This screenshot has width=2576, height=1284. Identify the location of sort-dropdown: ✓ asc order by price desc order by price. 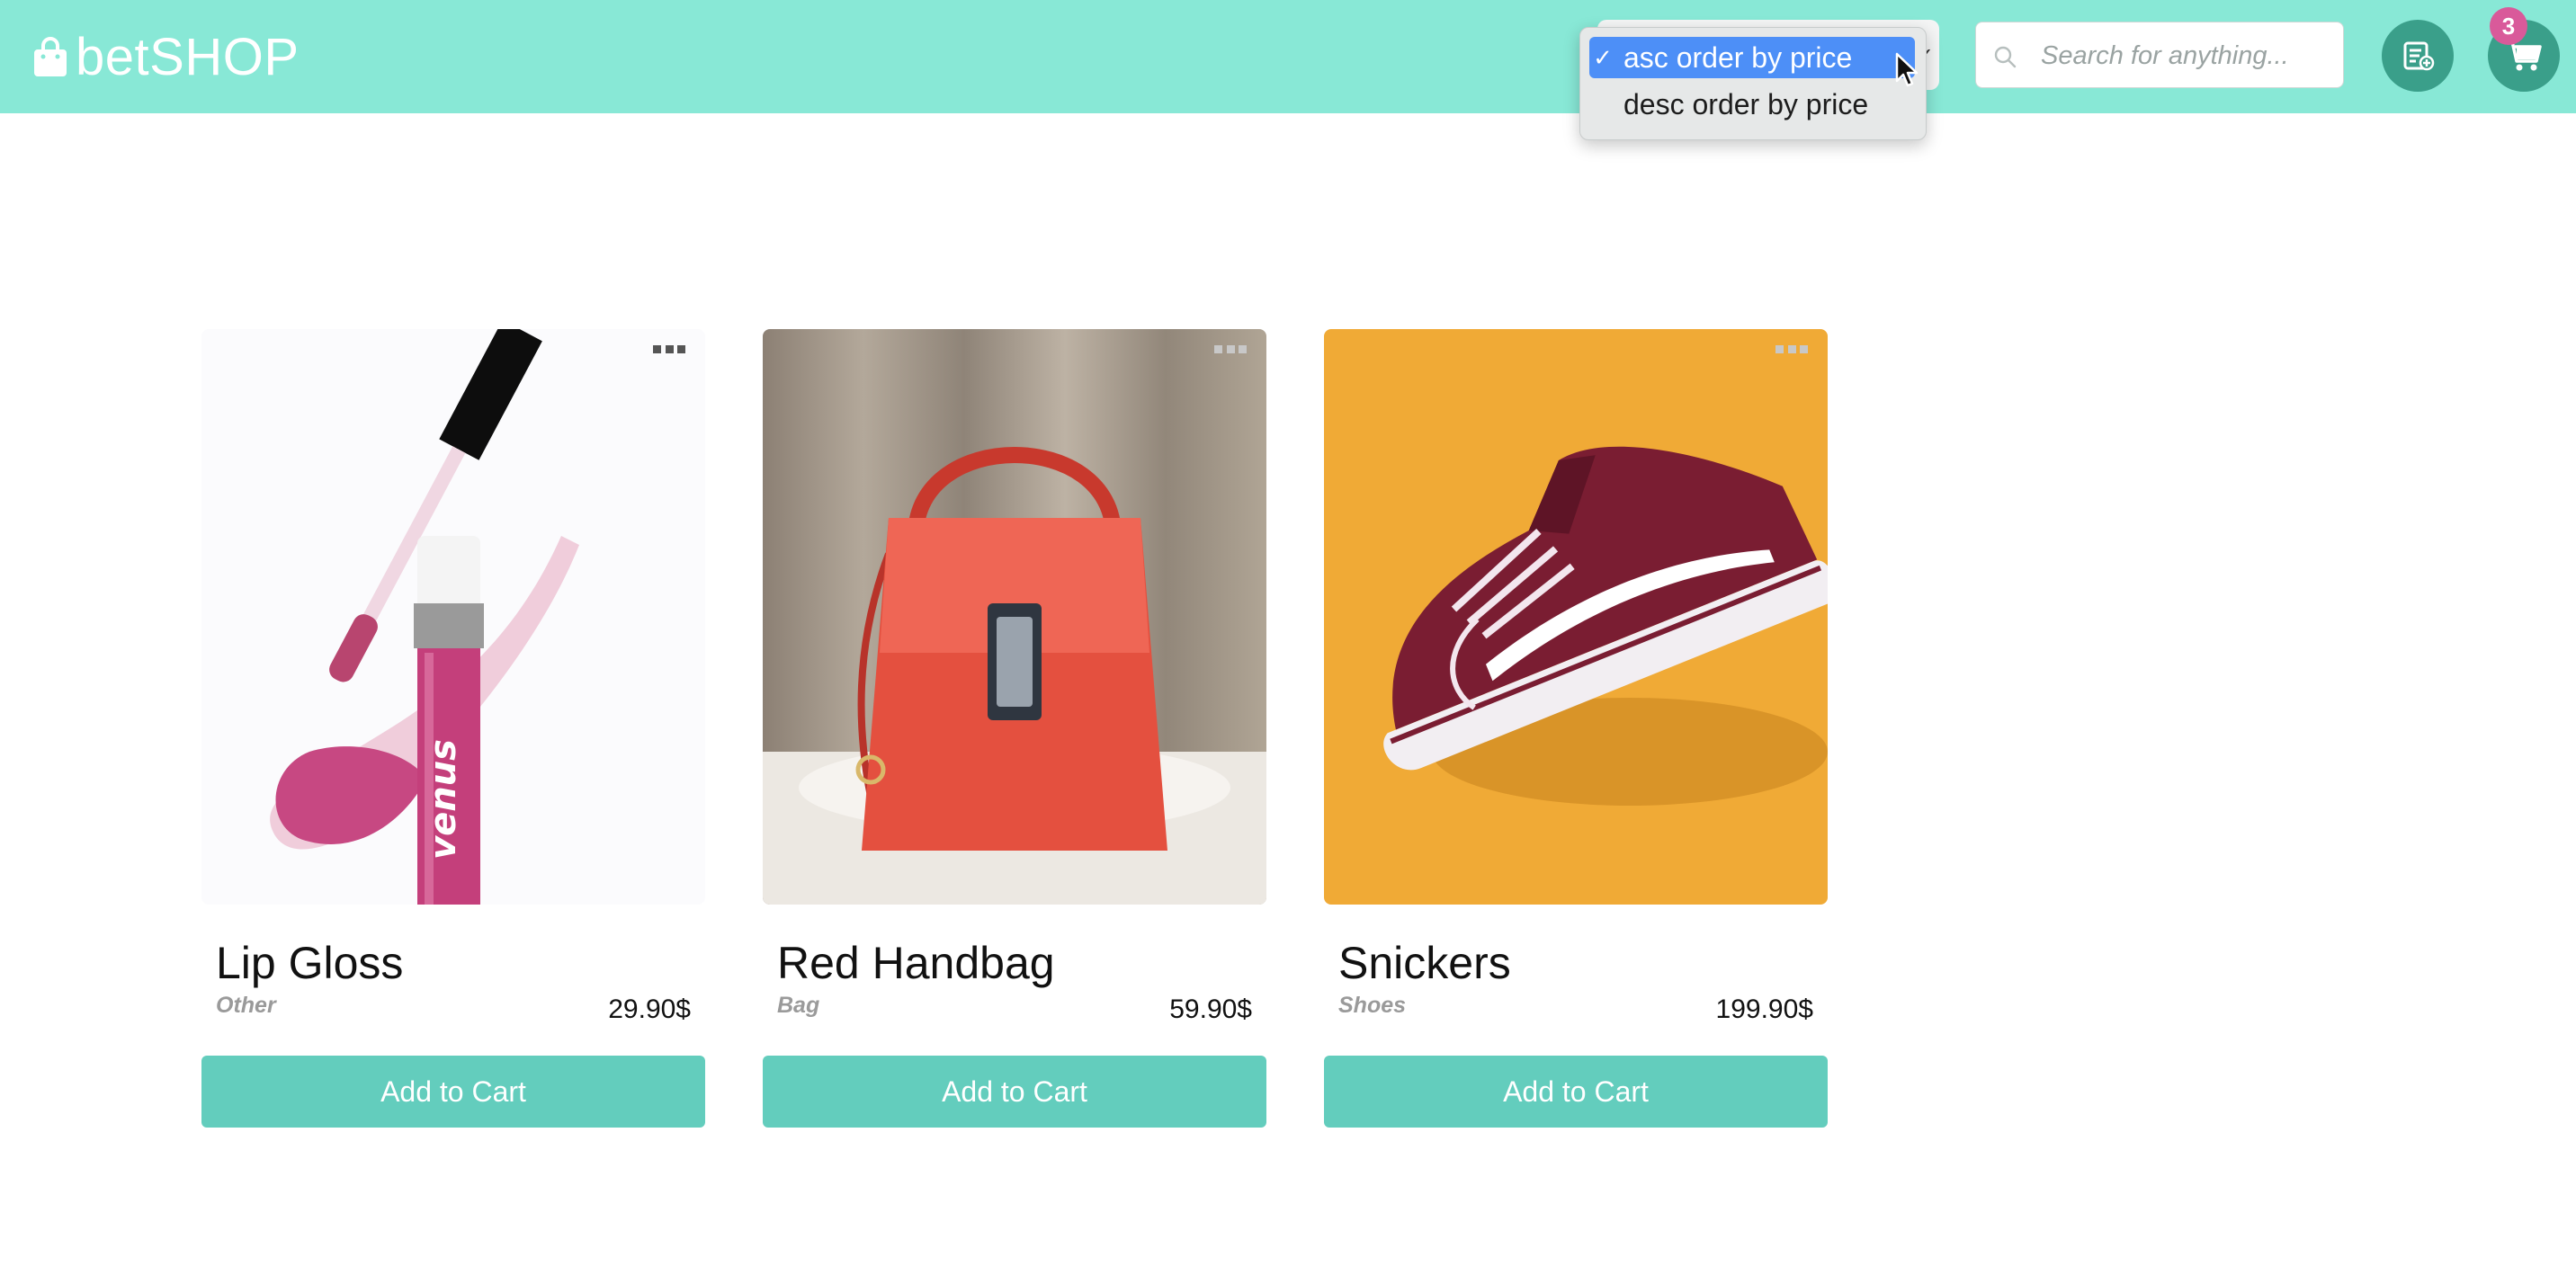
(1753, 83).